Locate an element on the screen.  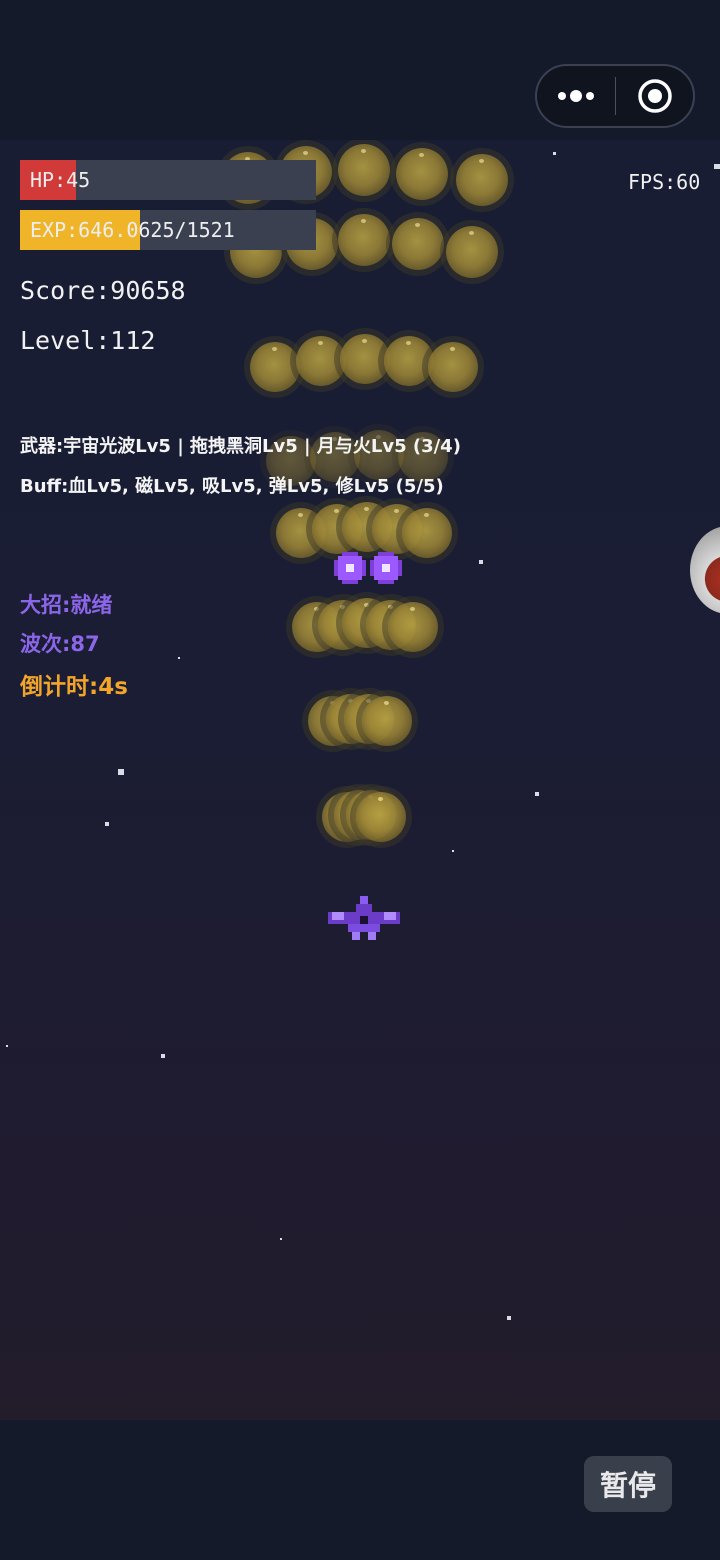
more-dots-icon is located at coordinates (576, 96).